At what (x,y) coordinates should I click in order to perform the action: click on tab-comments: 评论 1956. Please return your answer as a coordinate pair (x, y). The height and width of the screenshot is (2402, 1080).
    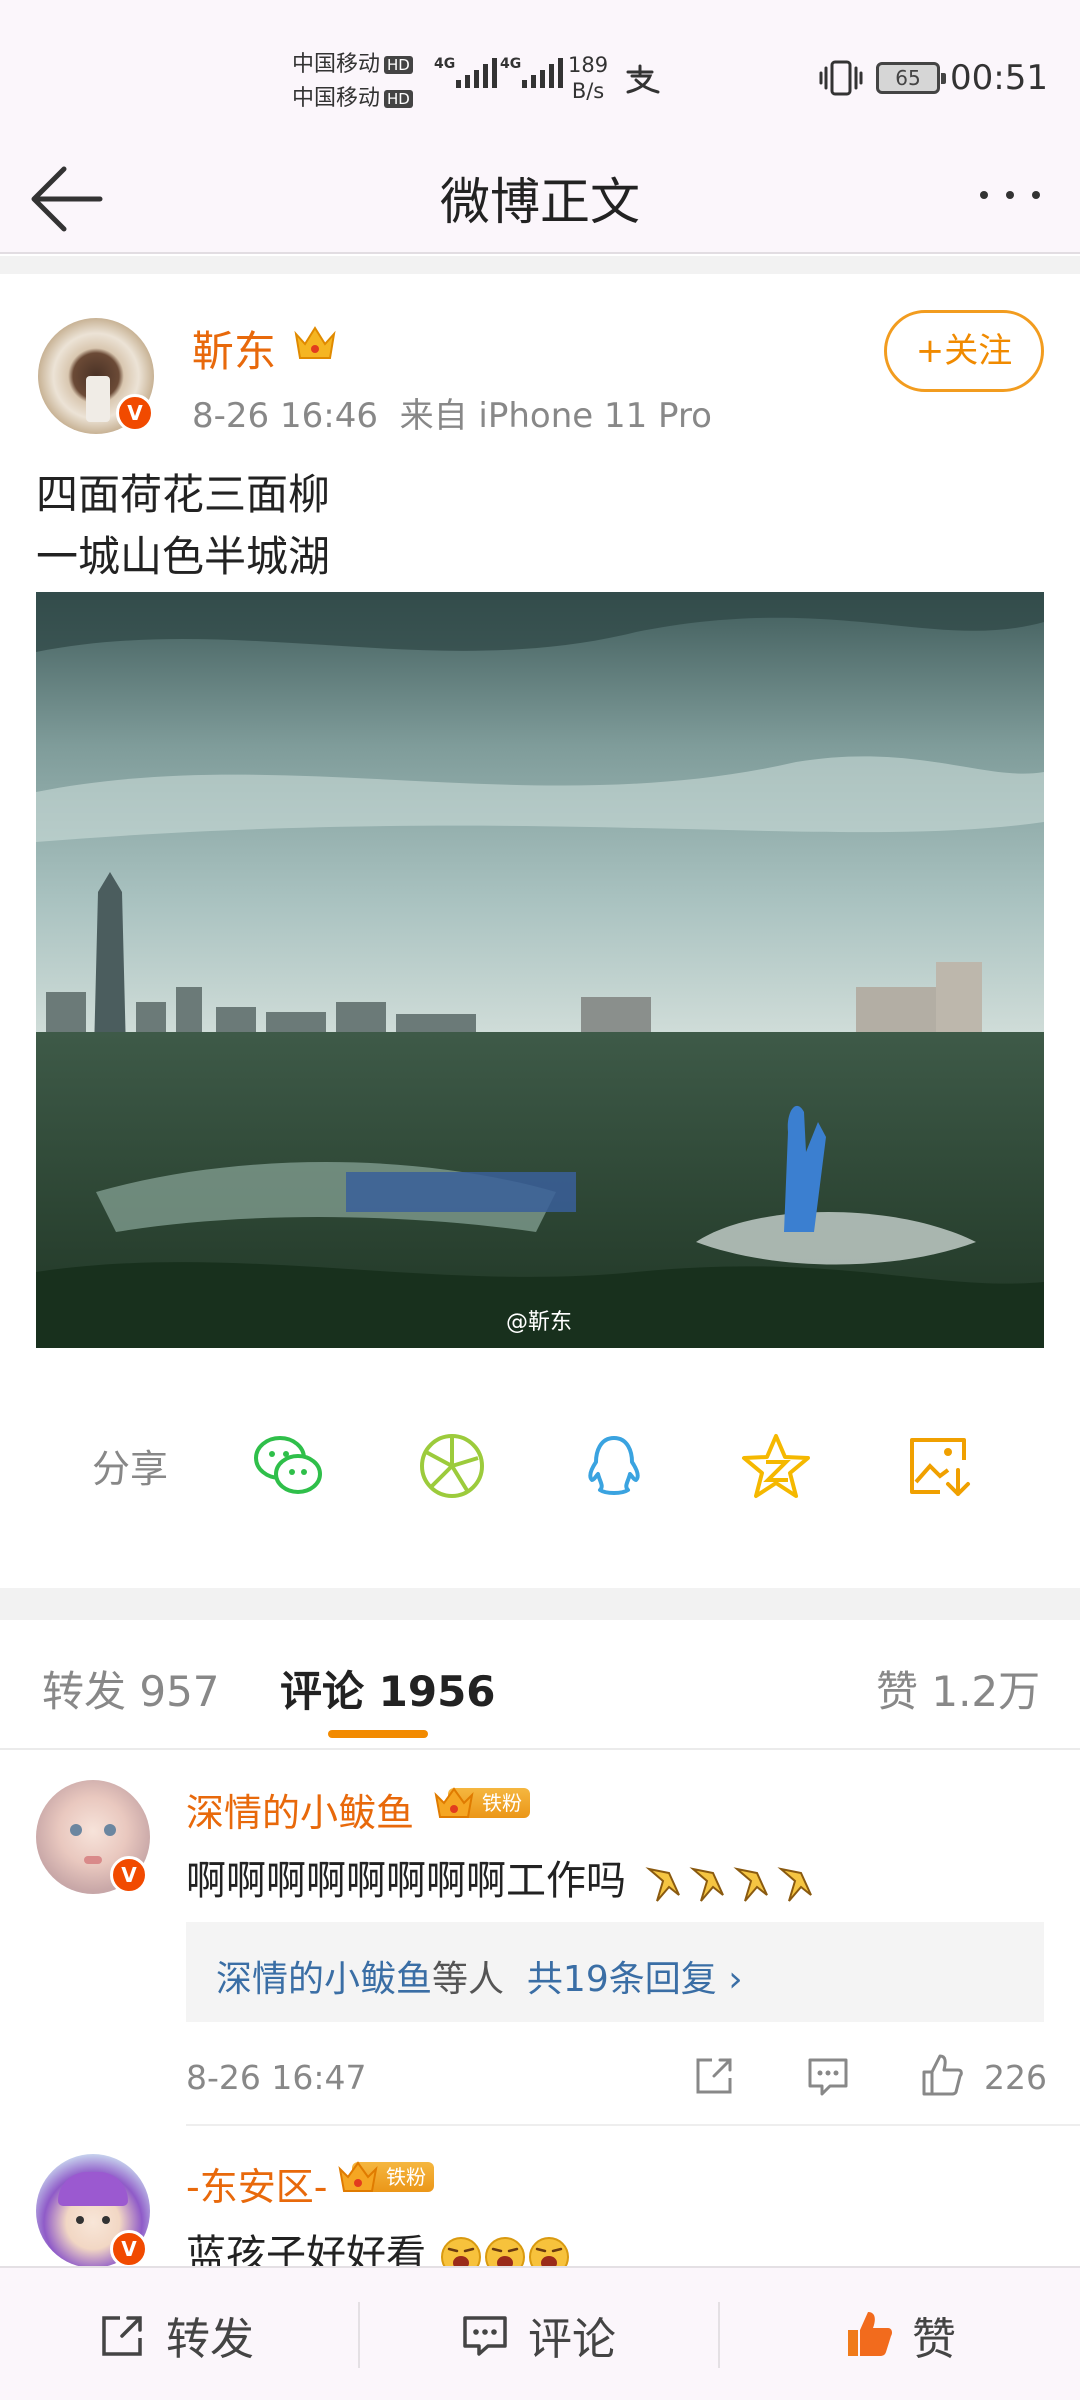
    Looking at the image, I should click on (388, 1688).